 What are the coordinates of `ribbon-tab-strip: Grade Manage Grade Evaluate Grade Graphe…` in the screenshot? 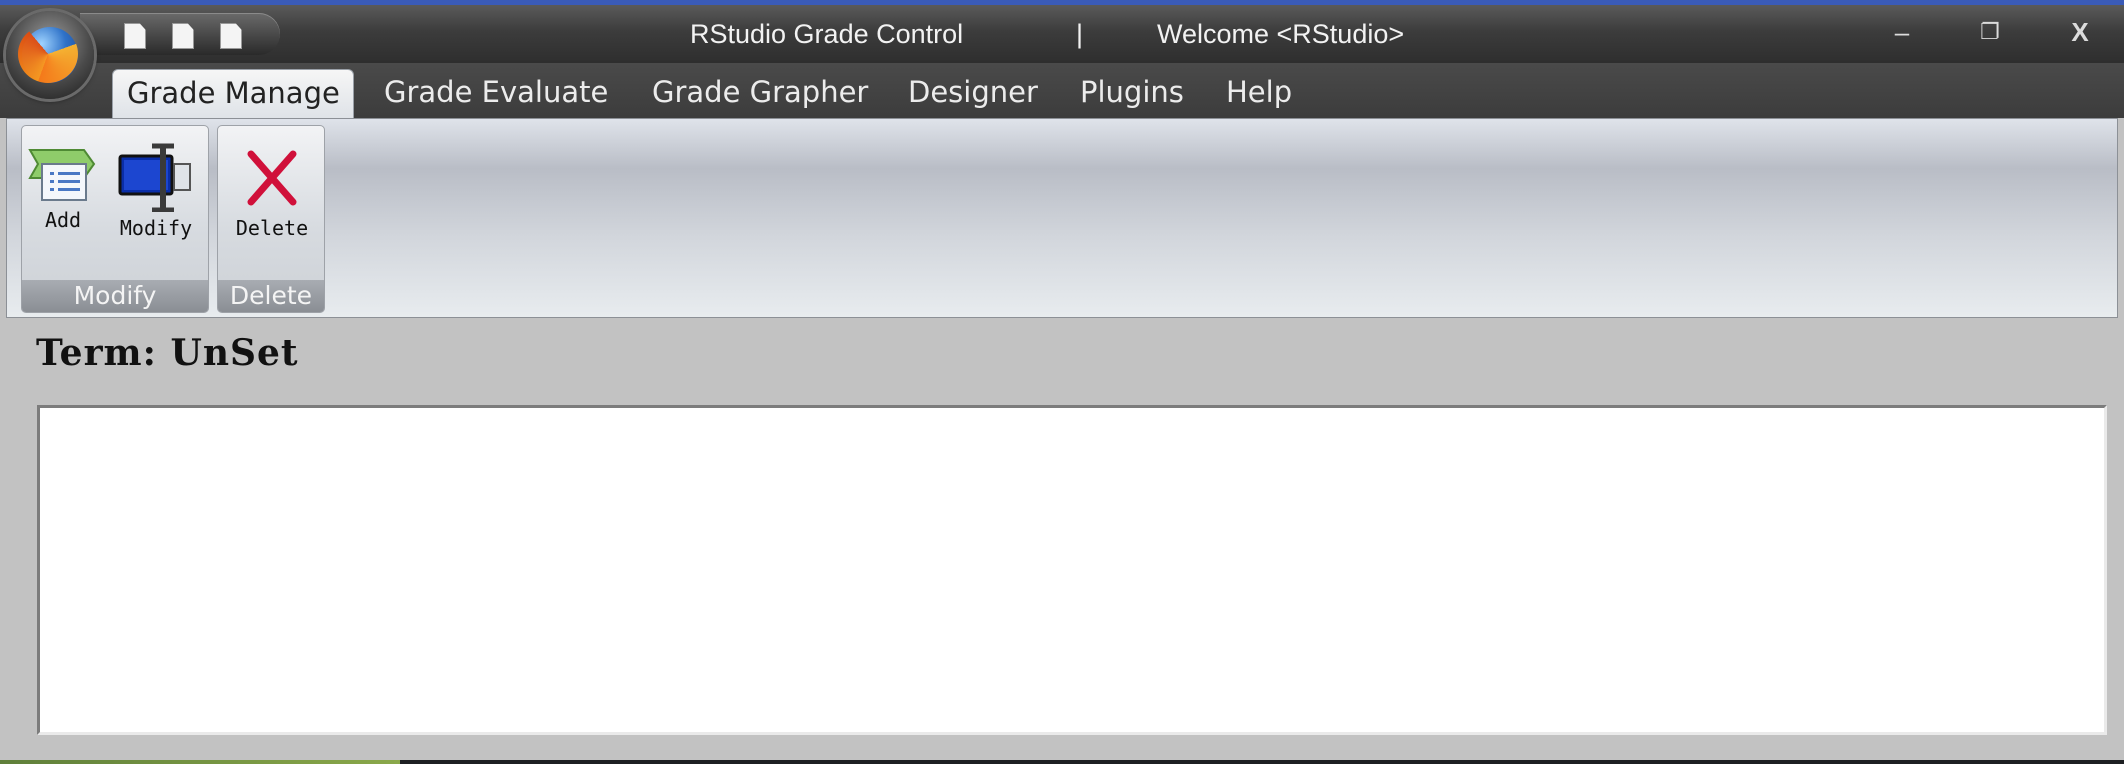 It's located at (1062, 90).